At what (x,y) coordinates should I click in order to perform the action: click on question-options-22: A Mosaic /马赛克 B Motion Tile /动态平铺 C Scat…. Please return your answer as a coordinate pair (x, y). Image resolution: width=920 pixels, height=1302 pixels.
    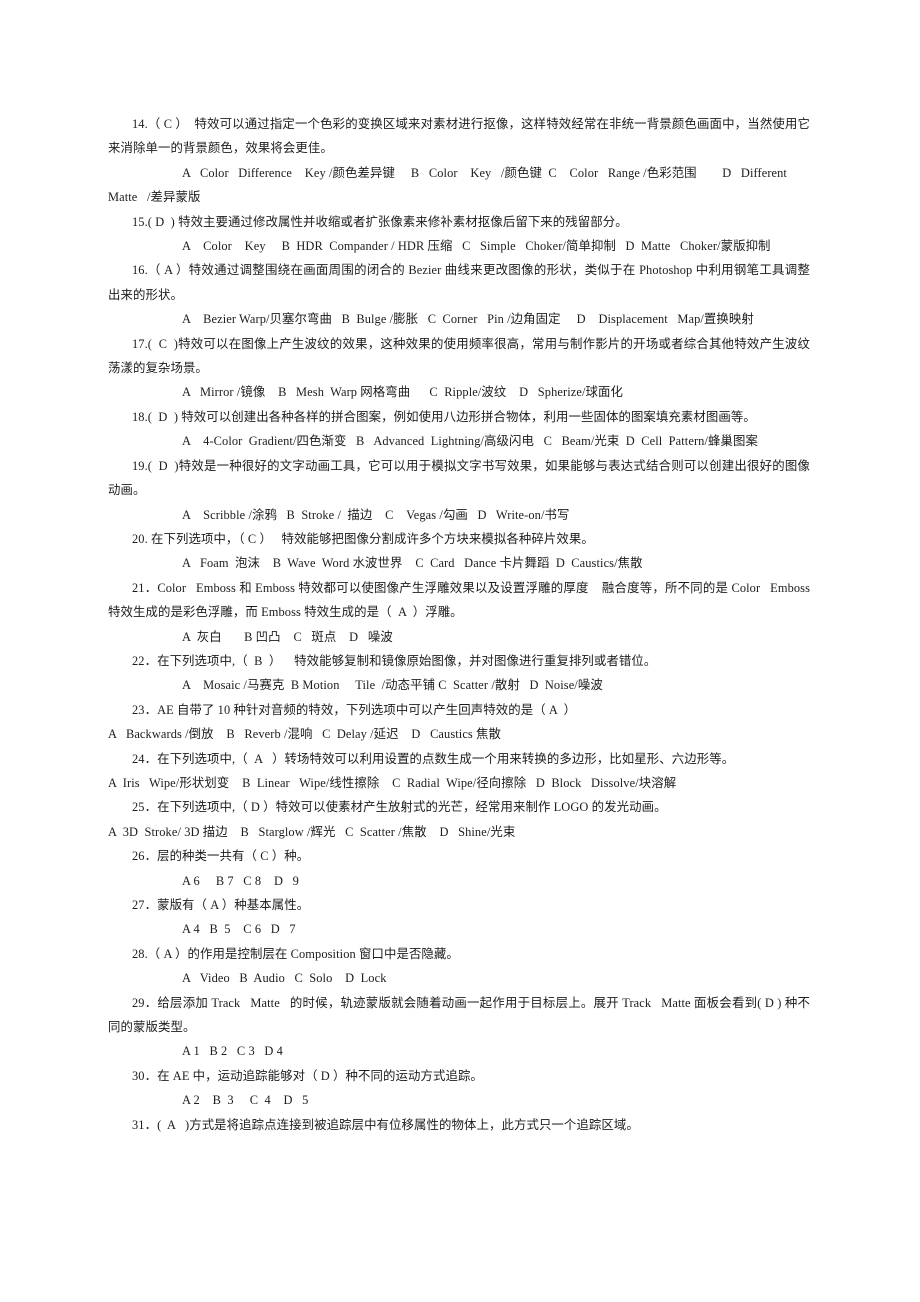
    Looking at the image, I should click on (392, 685).